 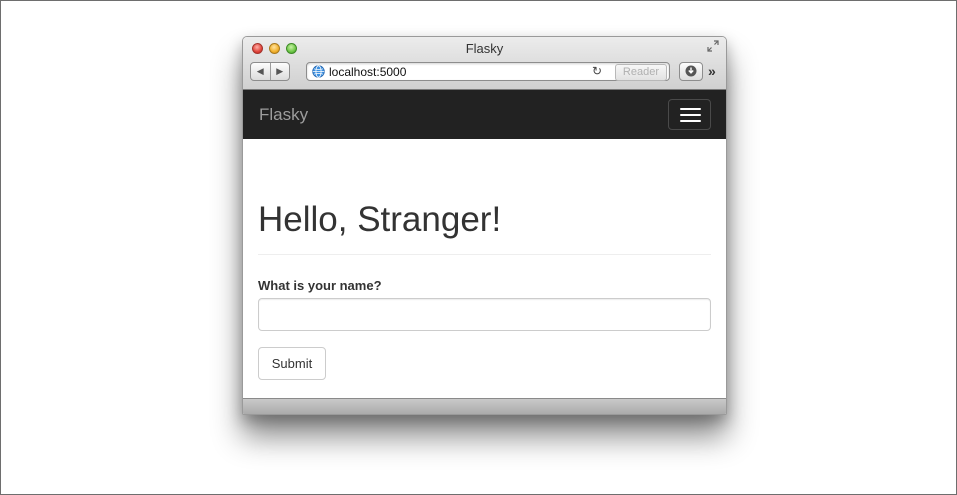 I want to click on back-forward-buttons: ◀ ▶, so click(x=270, y=71).